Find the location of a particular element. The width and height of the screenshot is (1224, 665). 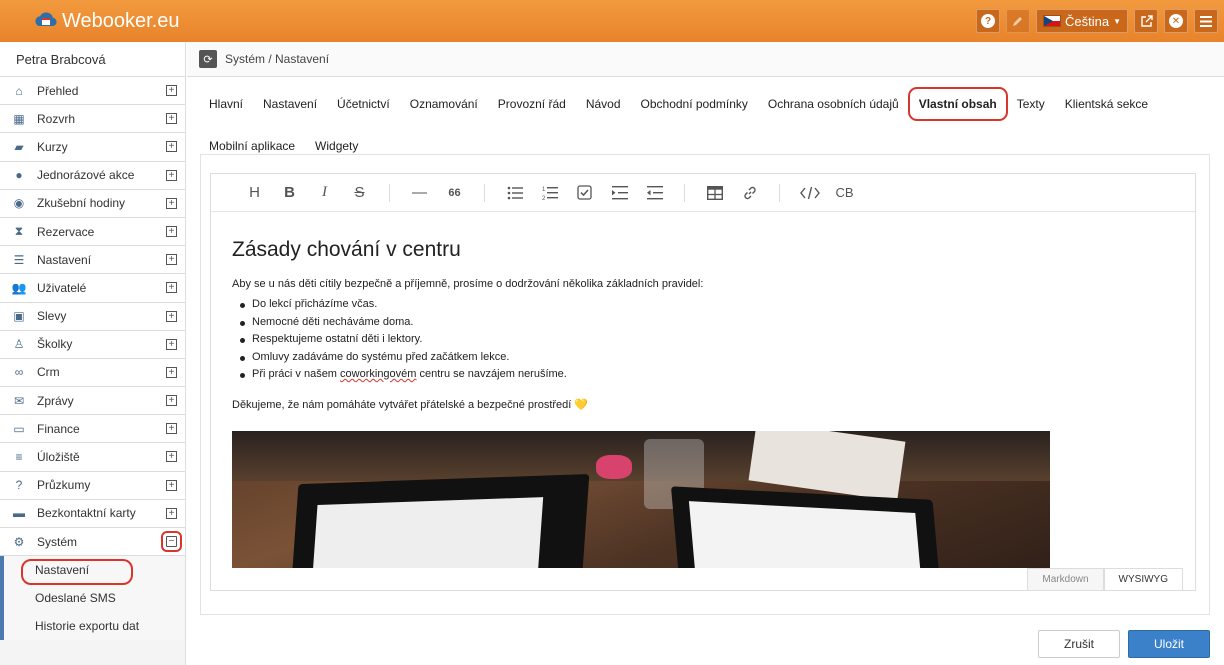

link-tool is located at coordinates (749, 193).